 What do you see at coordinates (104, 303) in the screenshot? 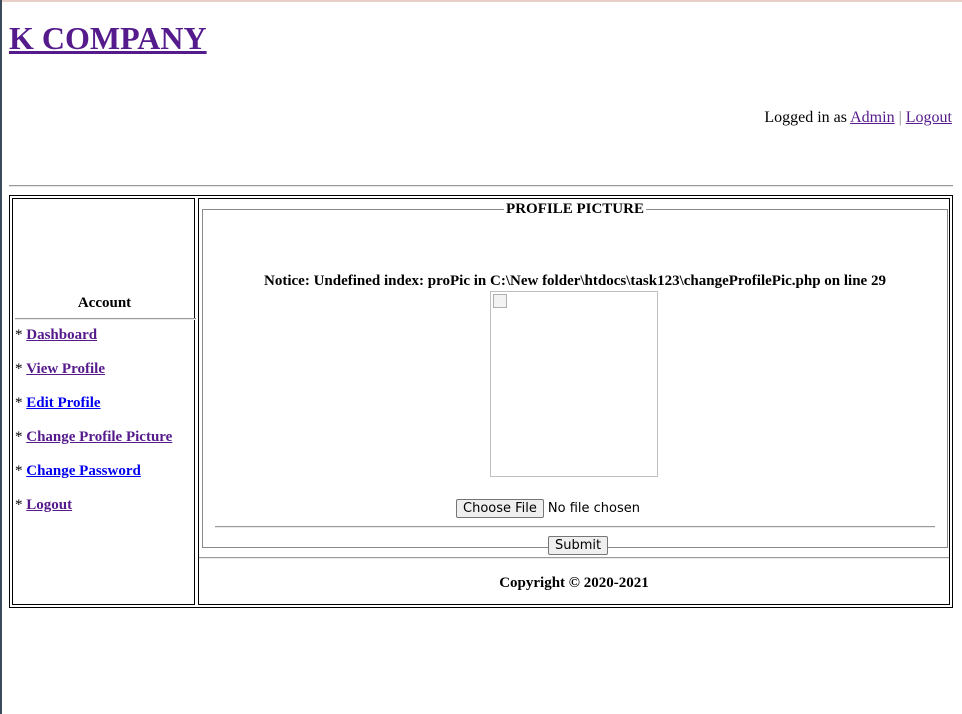
I see `sidebar-title: Account` at bounding box center [104, 303].